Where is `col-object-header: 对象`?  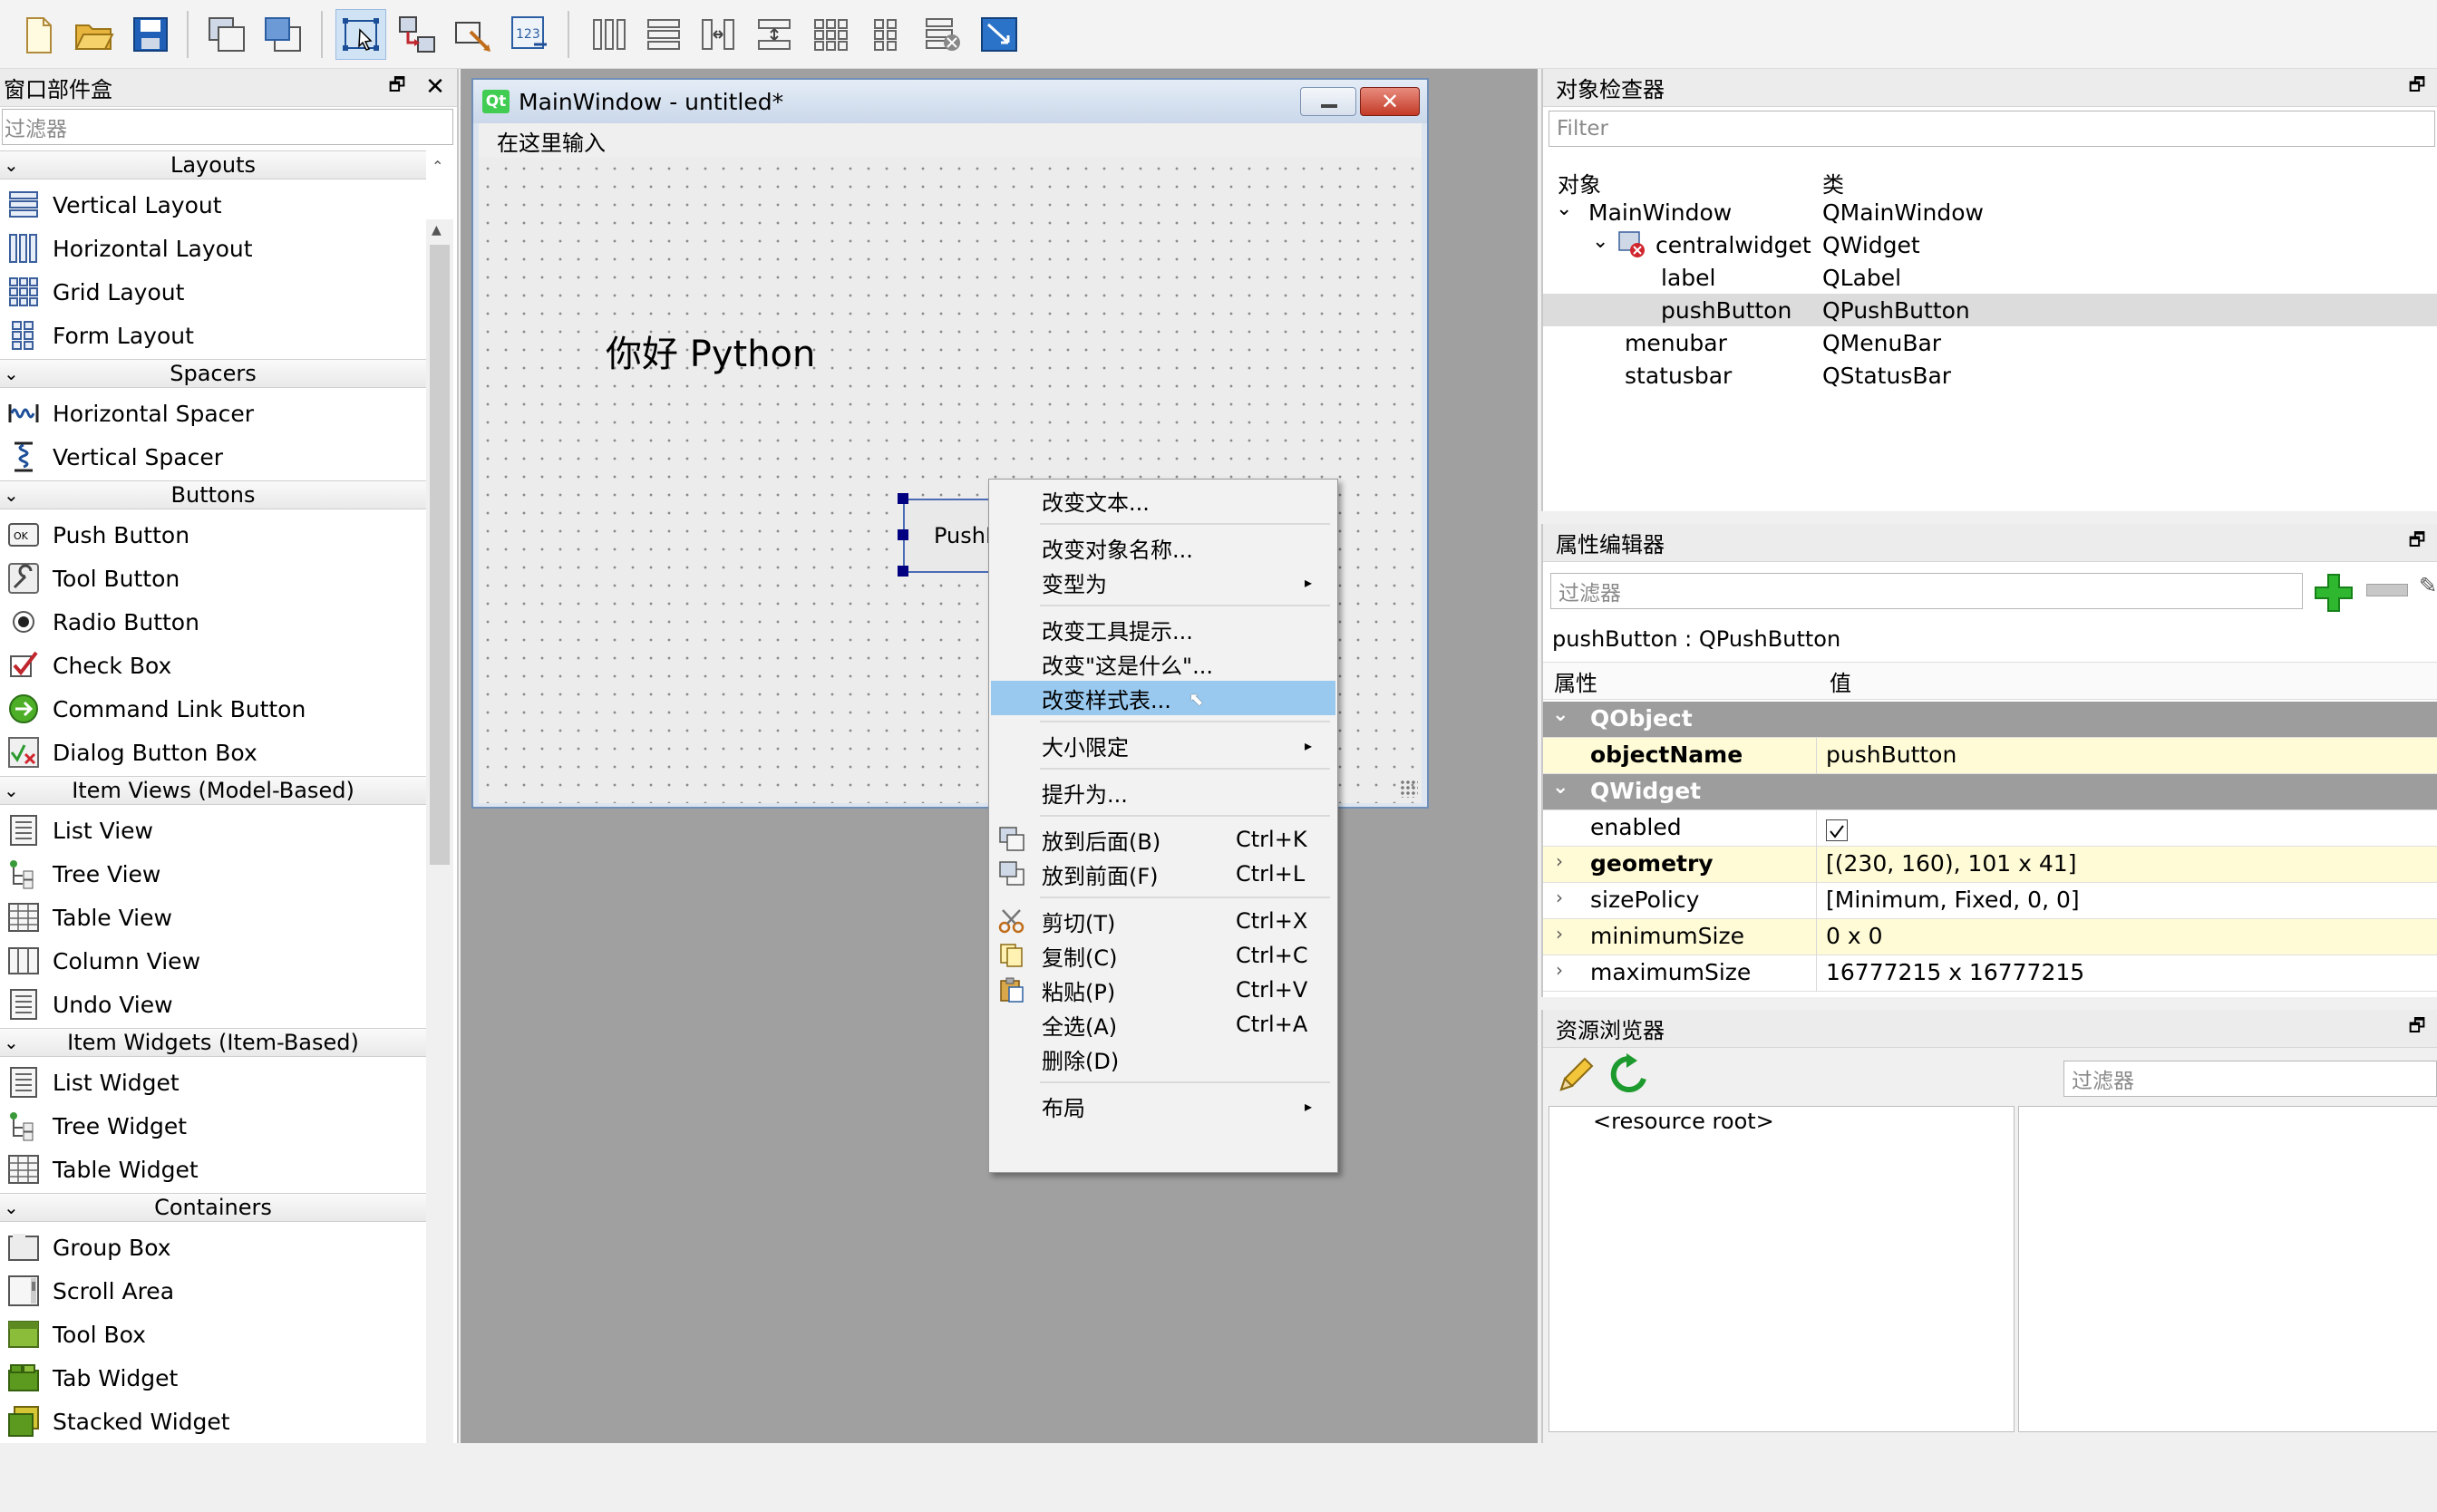 col-object-header: 对象 is located at coordinates (1579, 183).